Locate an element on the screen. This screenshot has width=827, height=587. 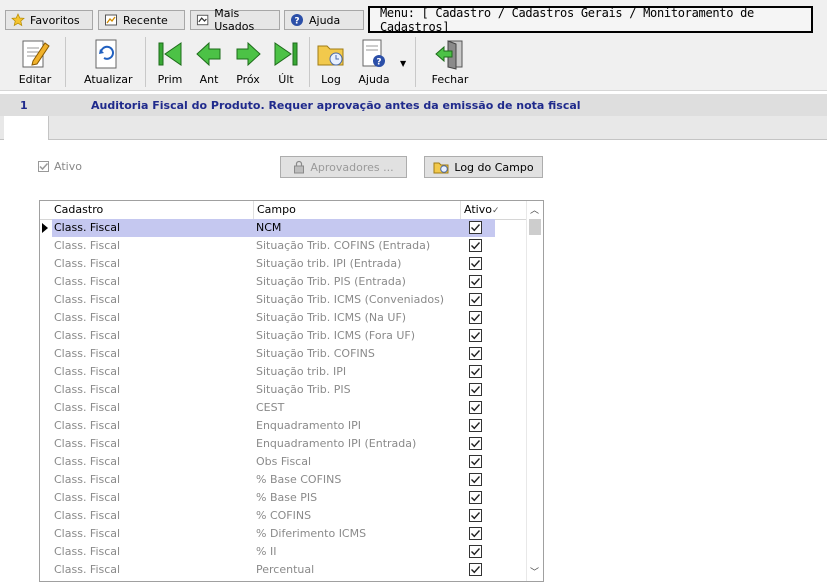
log-do-campo-button: Log do Campo is located at coordinates (483, 167).